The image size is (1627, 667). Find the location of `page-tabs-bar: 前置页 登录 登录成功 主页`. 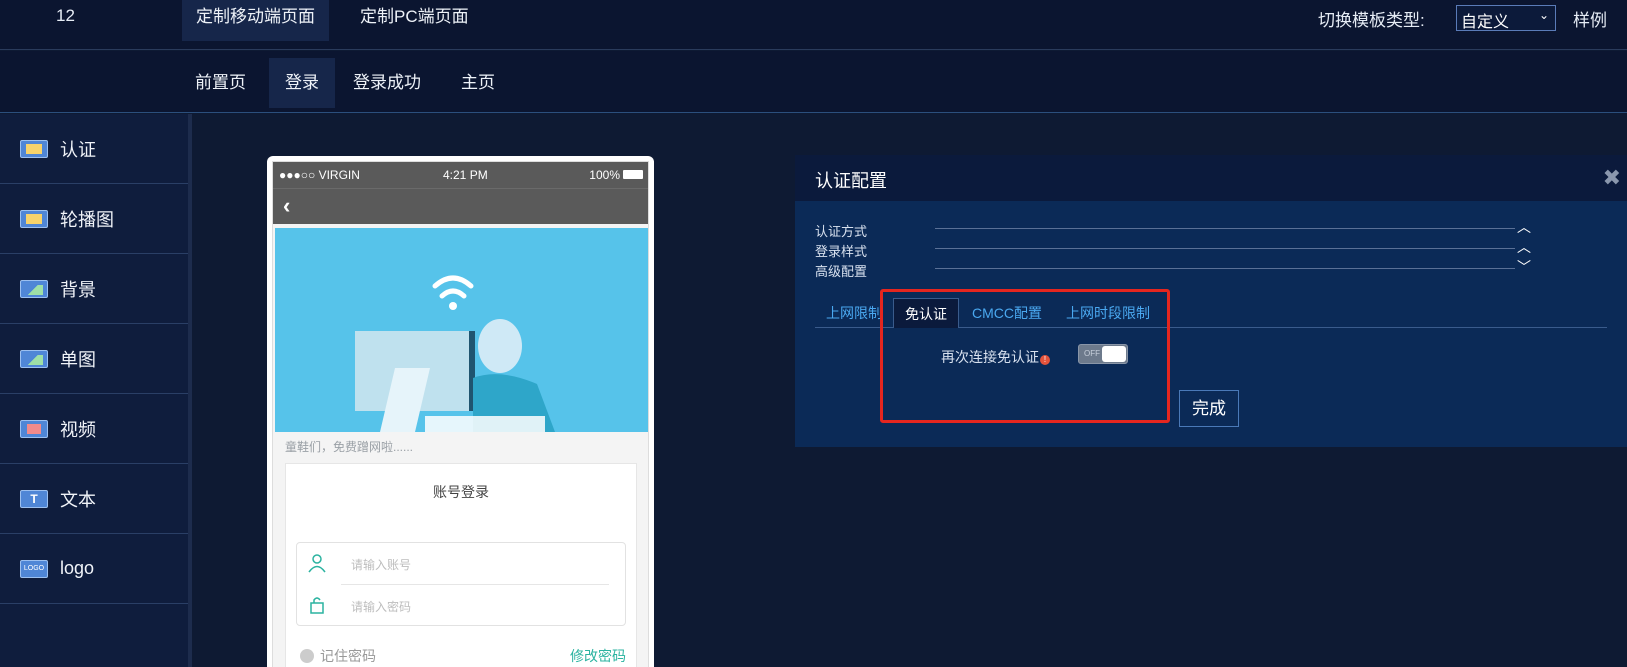

page-tabs-bar: 前置页 登录 登录成功 主页 is located at coordinates (813, 82).